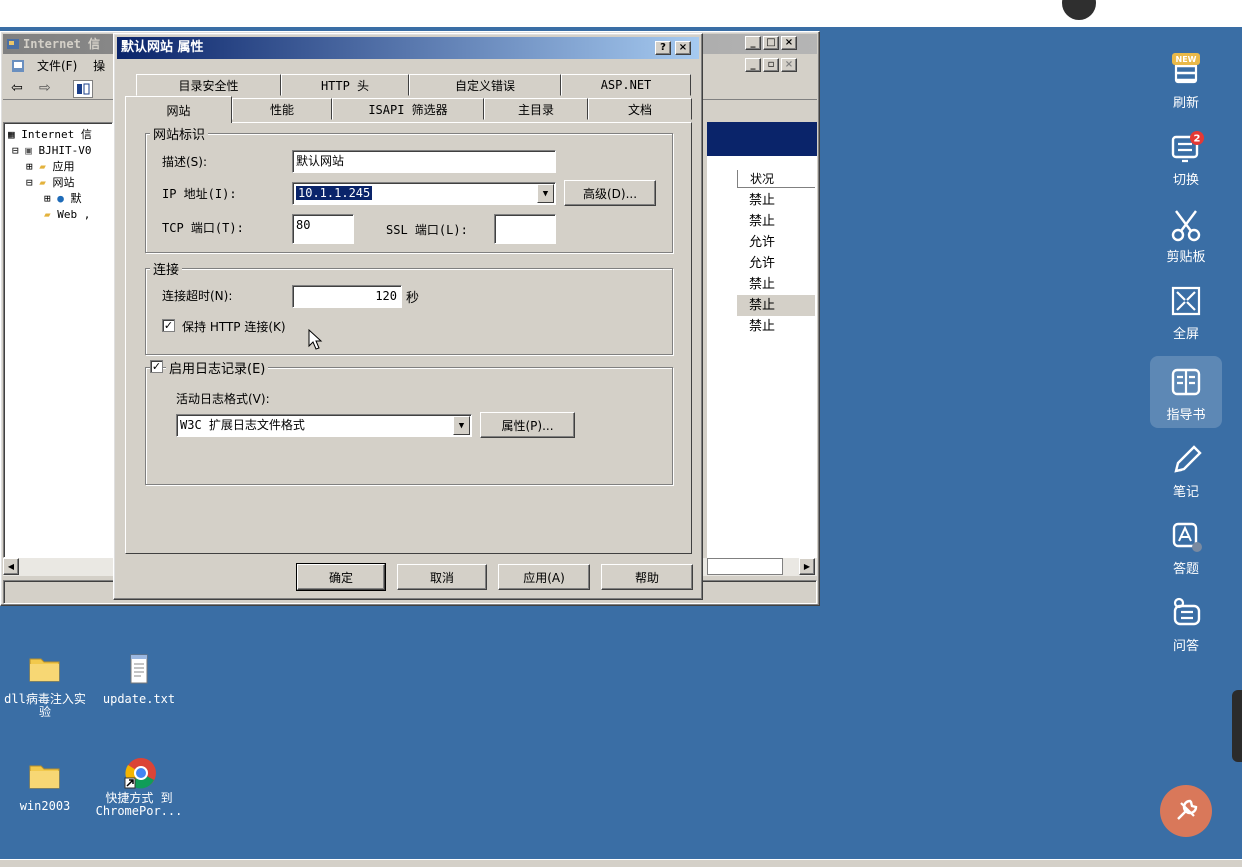 Image resolution: width=1242 pixels, height=867 pixels. I want to click on tree-default-site: ⊞ ● 默, so click(63, 199).